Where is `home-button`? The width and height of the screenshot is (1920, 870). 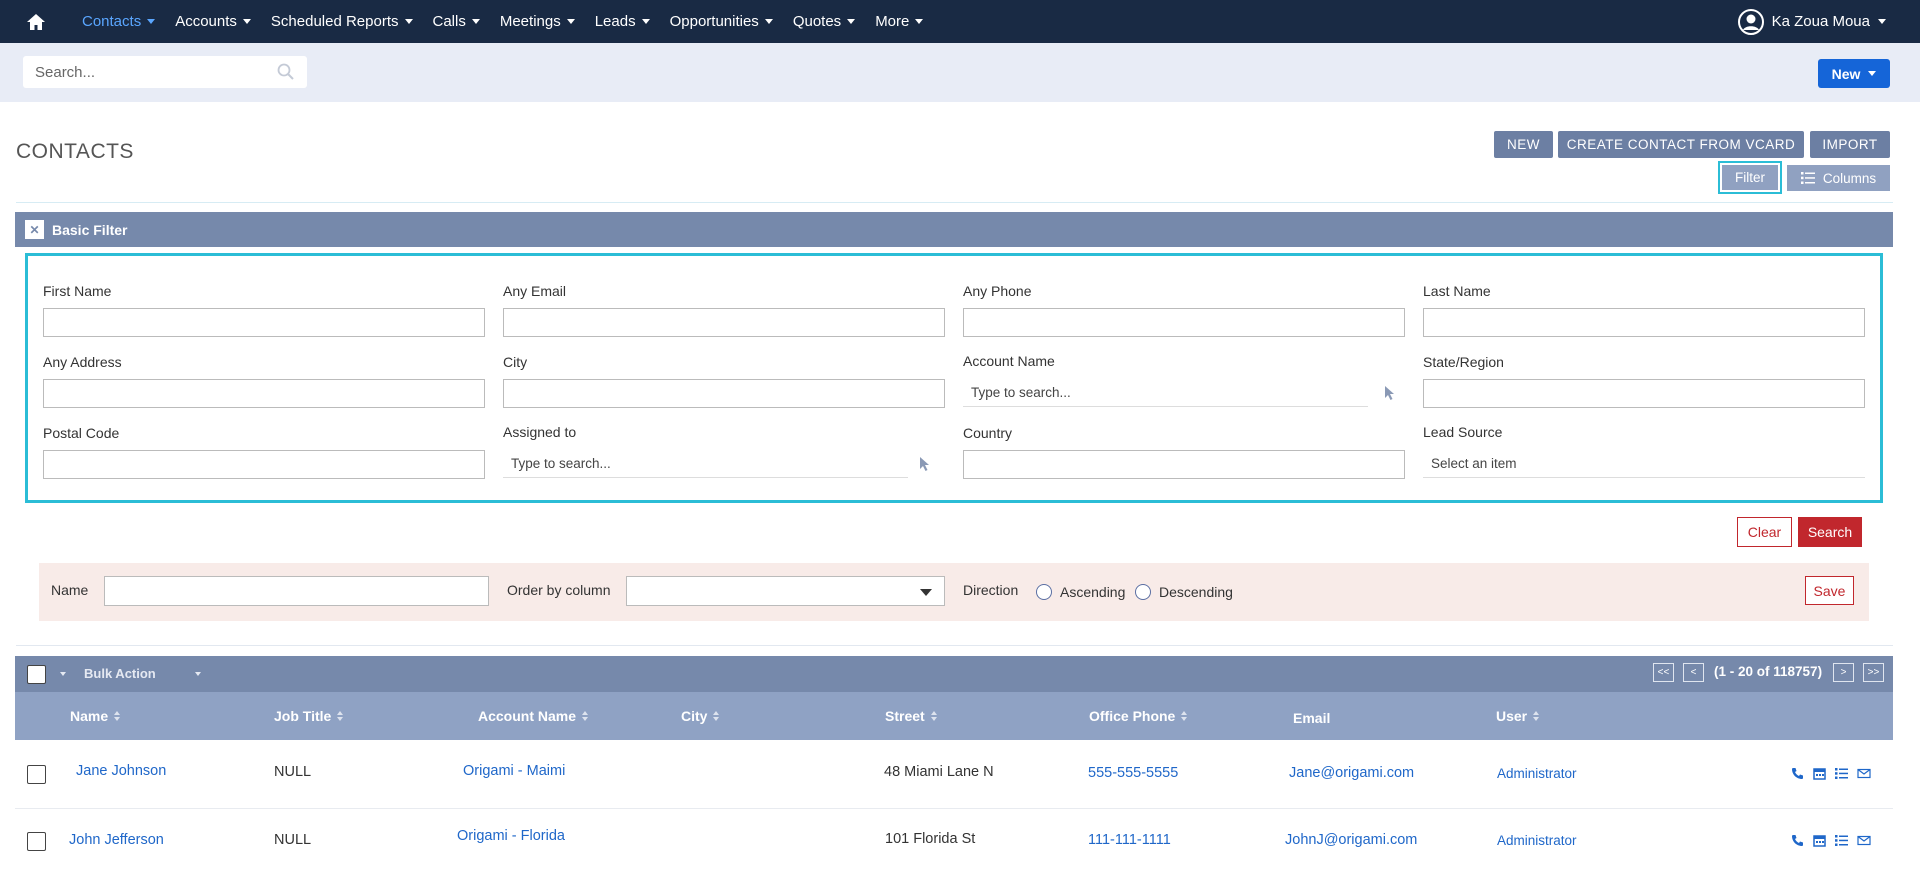
home-button is located at coordinates (36, 21).